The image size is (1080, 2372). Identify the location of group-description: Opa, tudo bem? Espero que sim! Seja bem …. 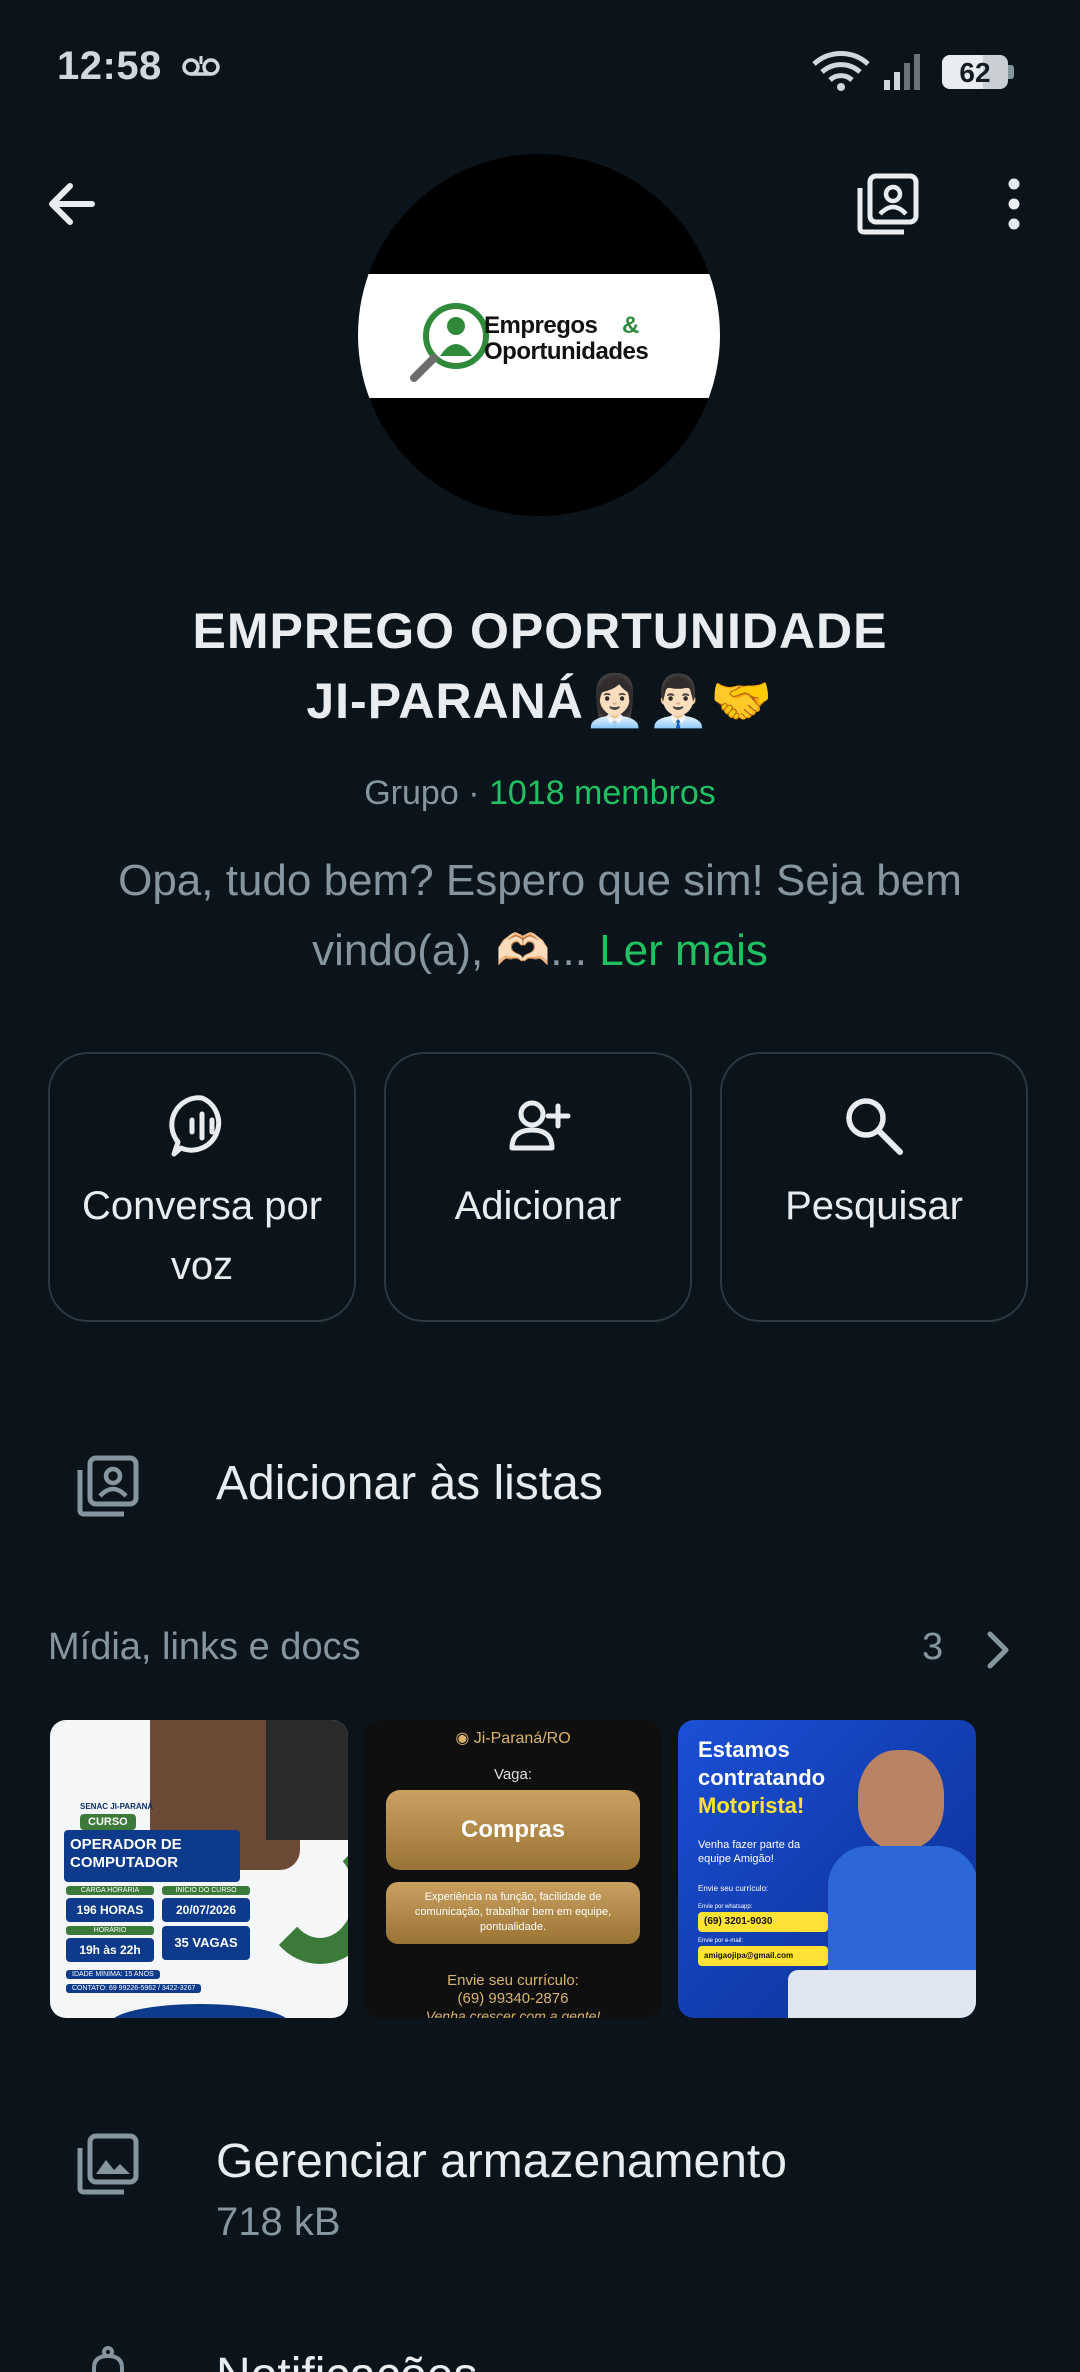
(540, 916).